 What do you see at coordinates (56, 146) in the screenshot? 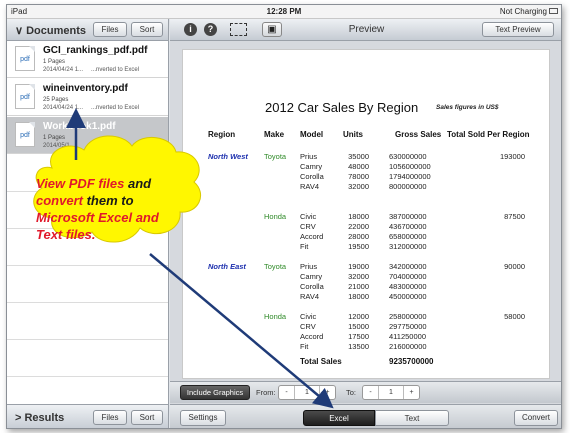
I see `file-date: 2014/05/1` at bounding box center [56, 146].